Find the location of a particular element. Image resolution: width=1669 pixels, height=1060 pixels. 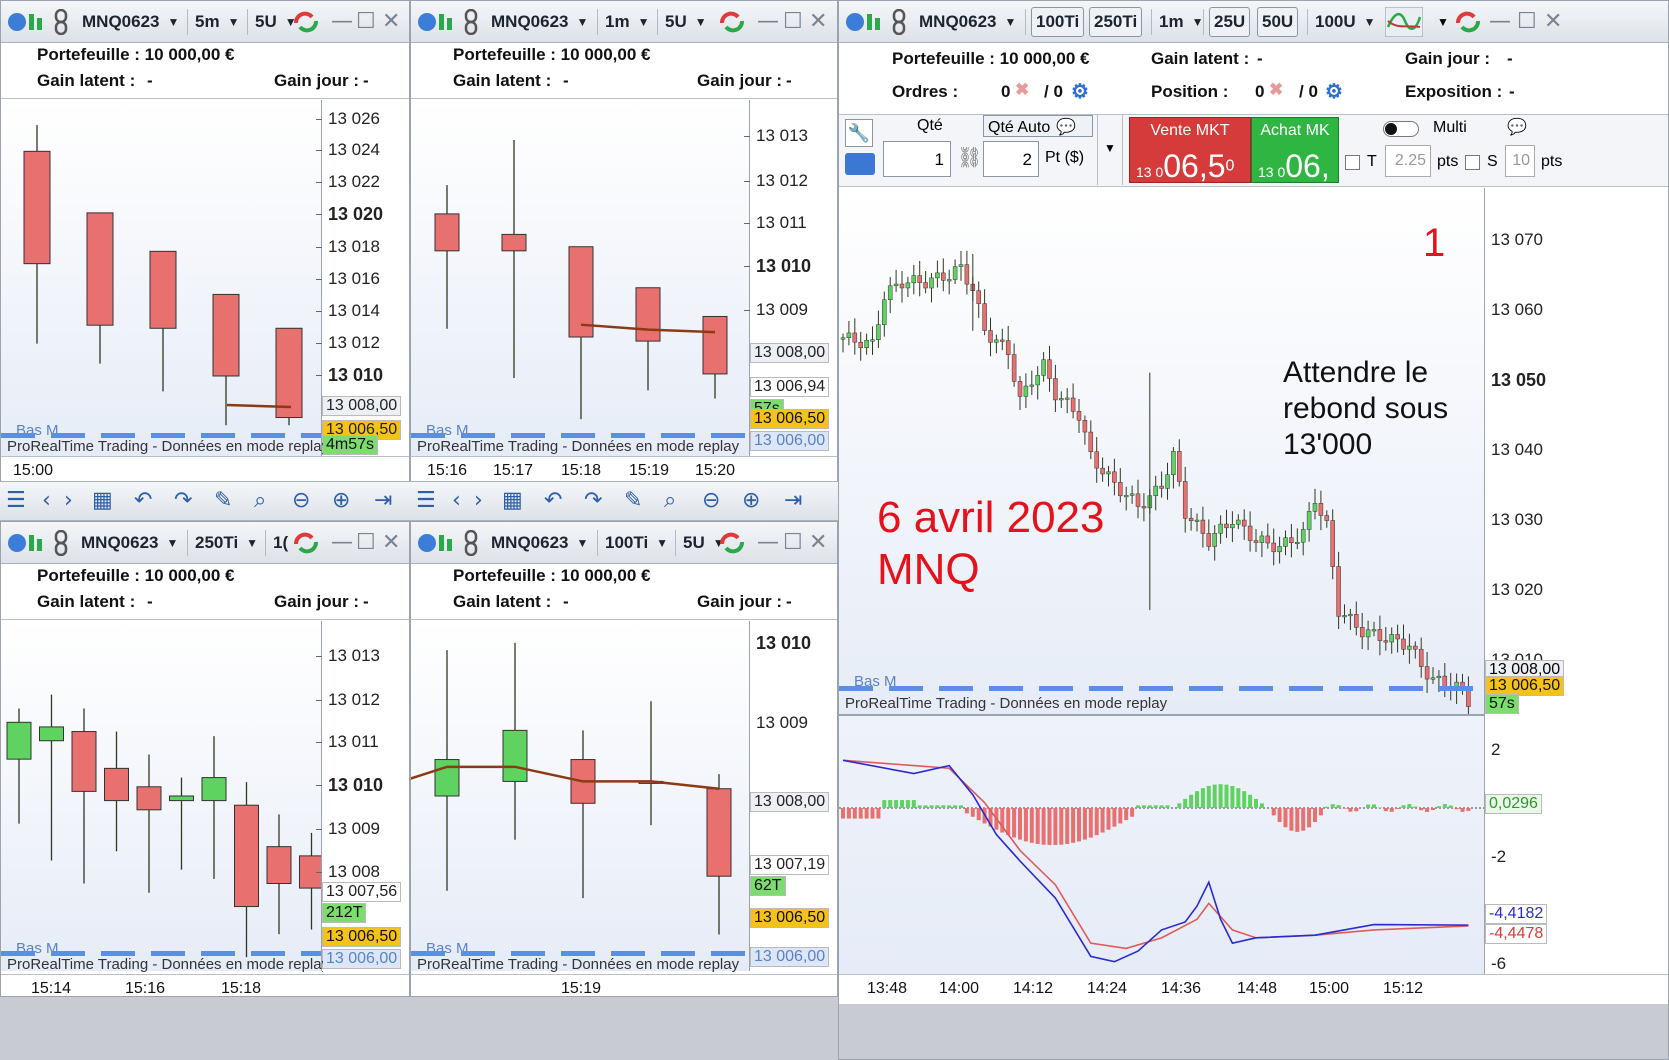

time-axis: 15:14 15:16 15:18 is located at coordinates (205, 985).